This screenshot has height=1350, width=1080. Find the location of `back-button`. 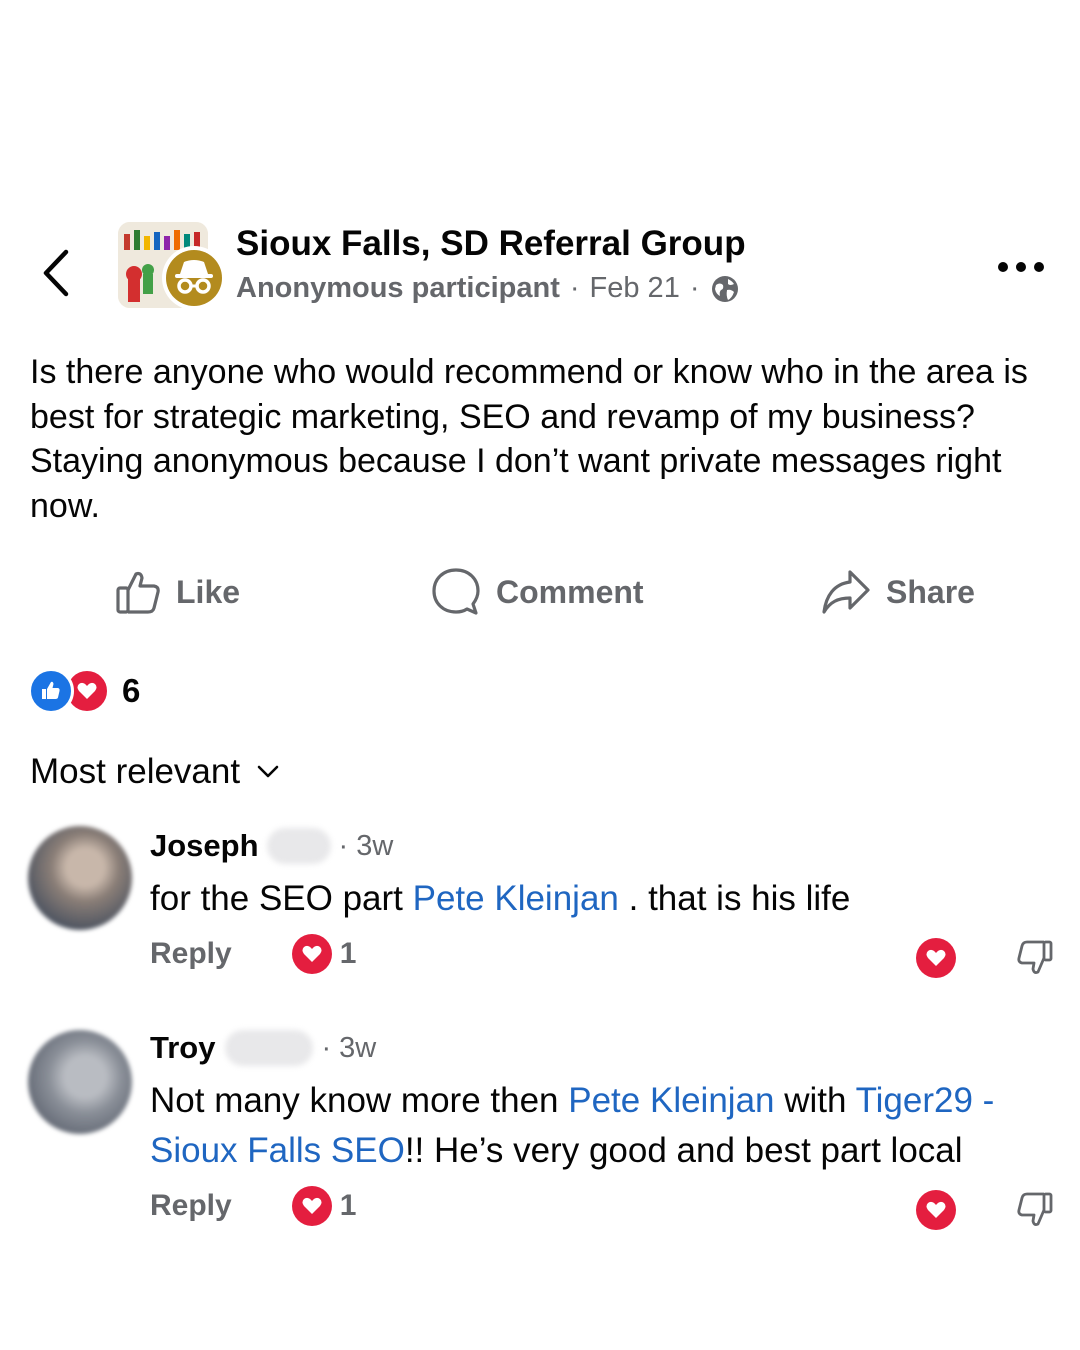

back-button is located at coordinates (58, 273).